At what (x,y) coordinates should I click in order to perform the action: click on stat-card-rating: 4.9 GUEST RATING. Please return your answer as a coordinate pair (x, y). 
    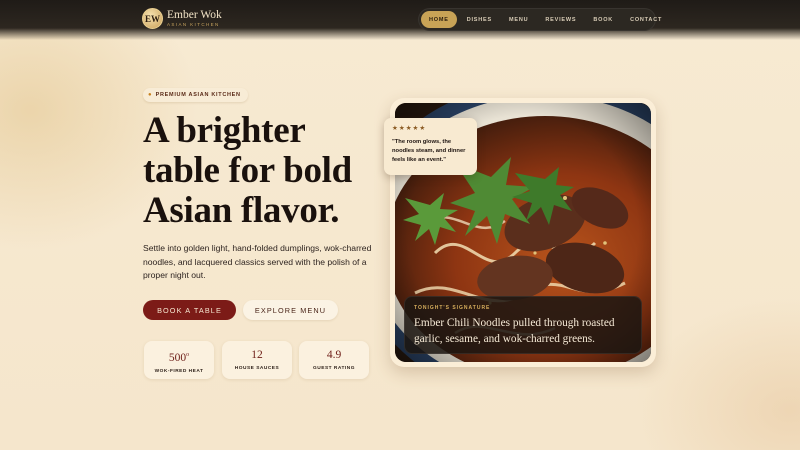
    Looking at the image, I should click on (334, 360).